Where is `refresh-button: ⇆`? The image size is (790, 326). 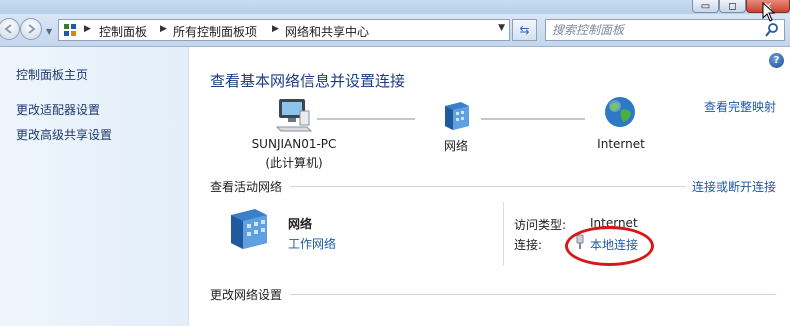 refresh-button: ⇆ is located at coordinates (524, 30).